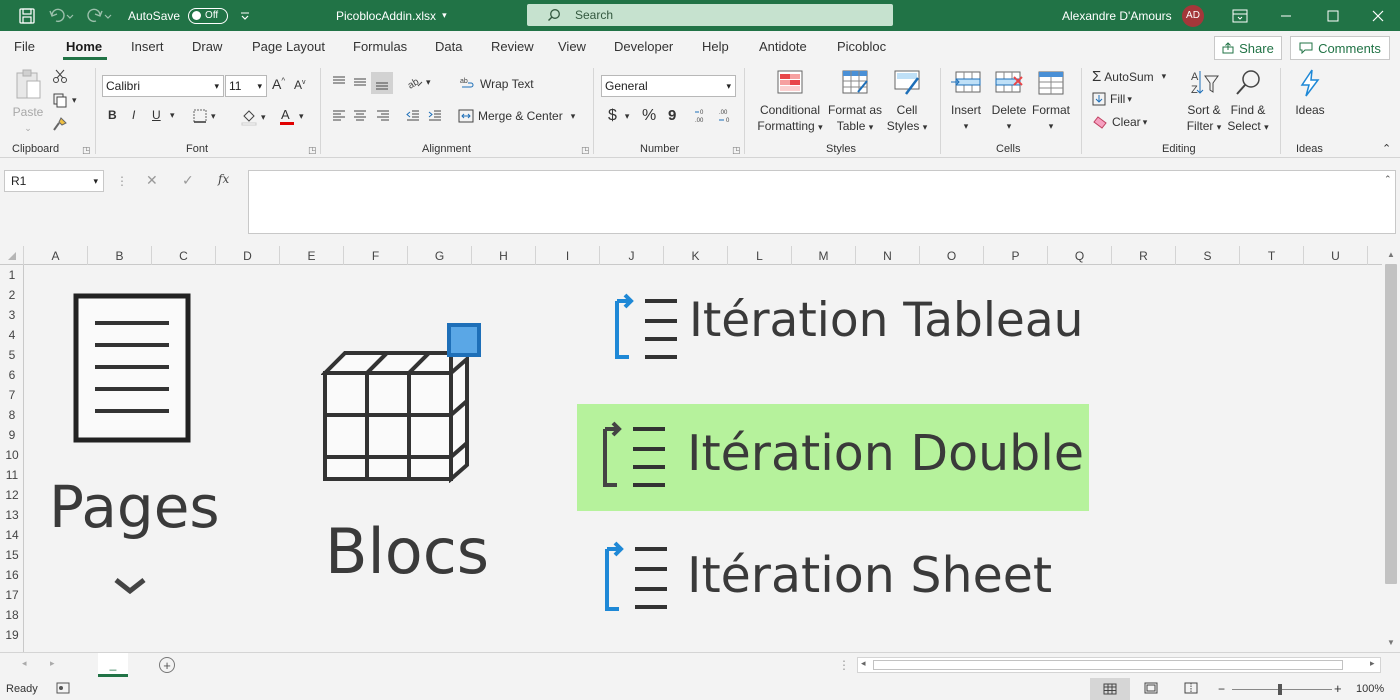 Image resolution: width=1400 pixels, height=700 pixels. I want to click on column-header: U, so click(1336, 255).